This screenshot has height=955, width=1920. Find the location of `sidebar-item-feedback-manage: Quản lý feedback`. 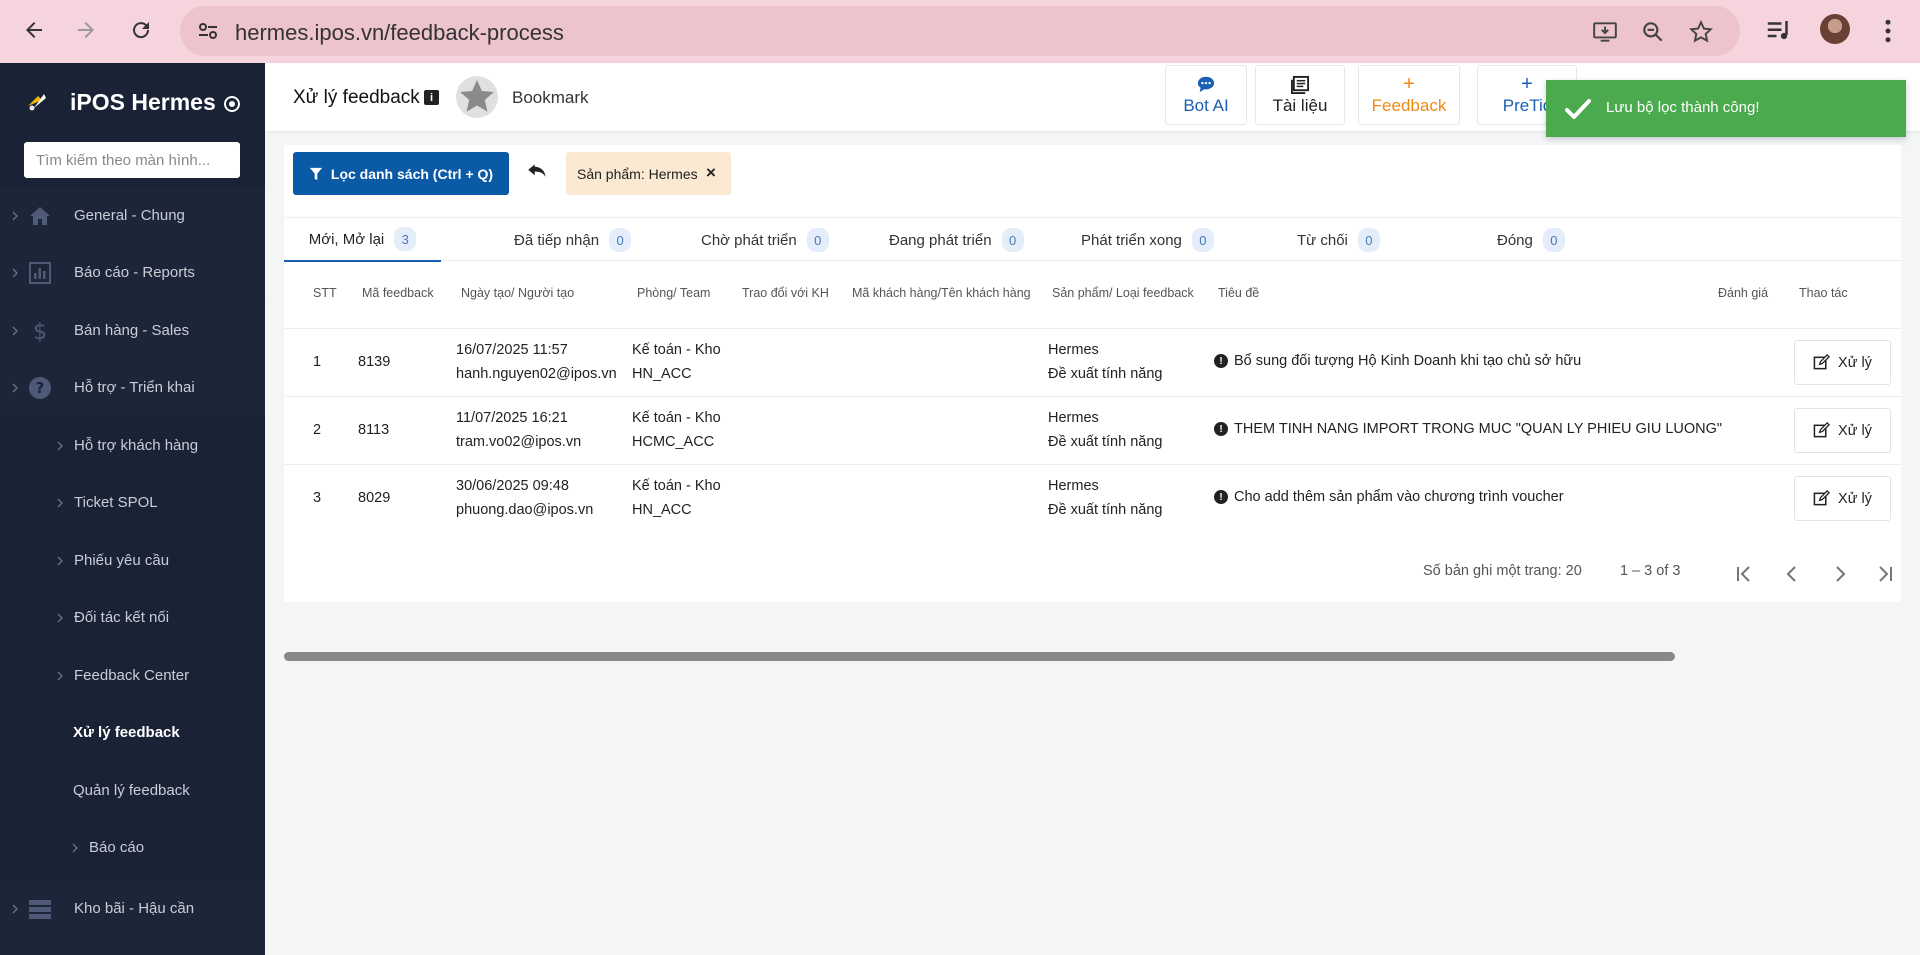

sidebar-item-feedback-manage: Quản lý feedback is located at coordinates (132, 790).